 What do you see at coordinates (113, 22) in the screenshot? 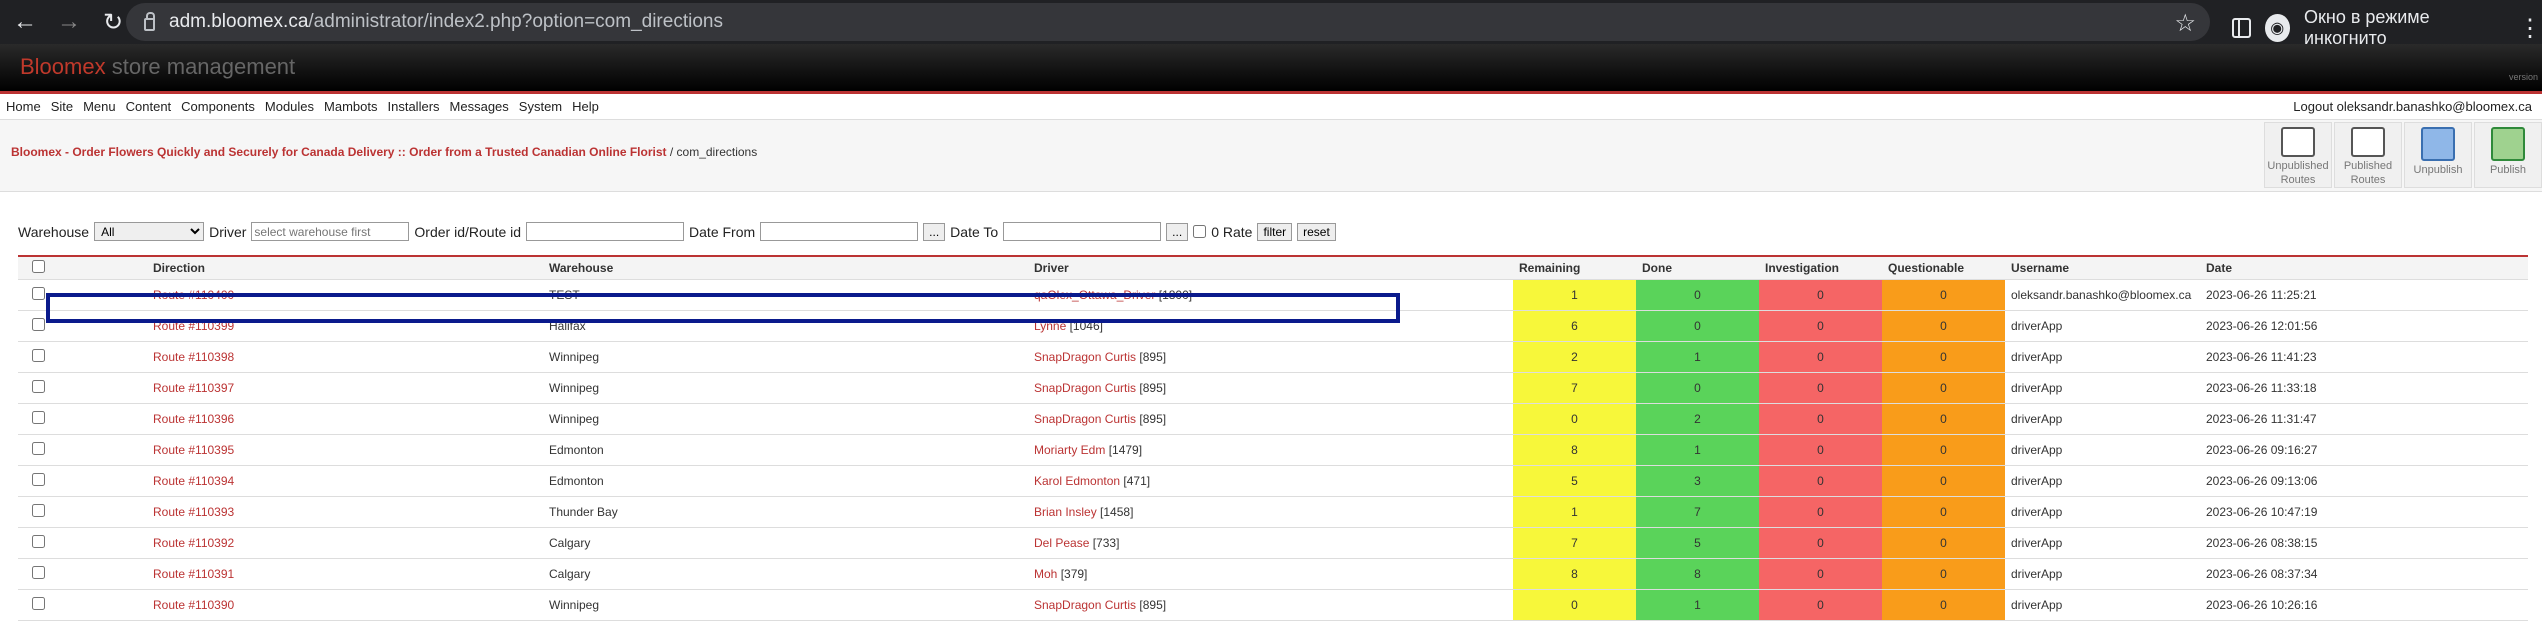
I see `reload-icon: ↻` at bounding box center [113, 22].